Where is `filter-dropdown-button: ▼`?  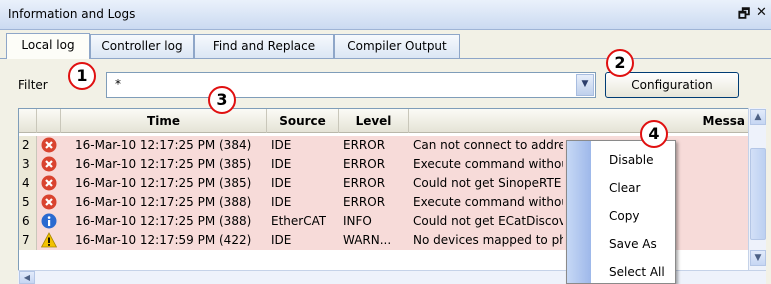
filter-dropdown-button: ▼ is located at coordinates (585, 85).